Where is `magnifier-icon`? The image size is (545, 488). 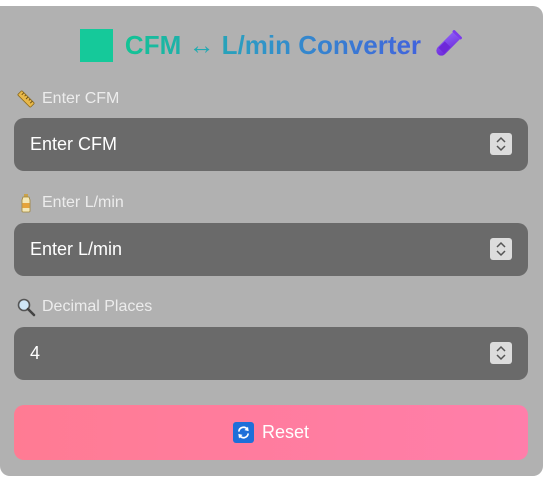
magnifier-icon is located at coordinates (26, 307).